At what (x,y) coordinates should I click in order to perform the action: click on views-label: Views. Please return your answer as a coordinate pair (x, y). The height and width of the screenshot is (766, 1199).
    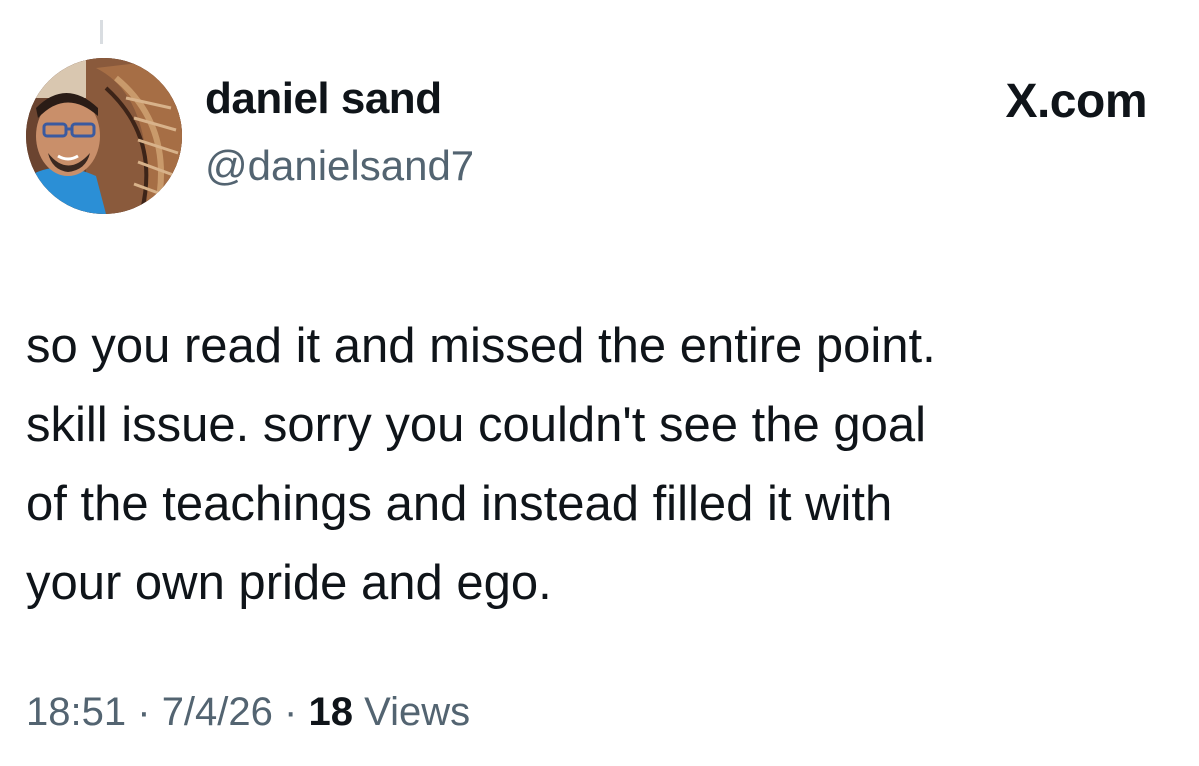
    Looking at the image, I should click on (417, 712).